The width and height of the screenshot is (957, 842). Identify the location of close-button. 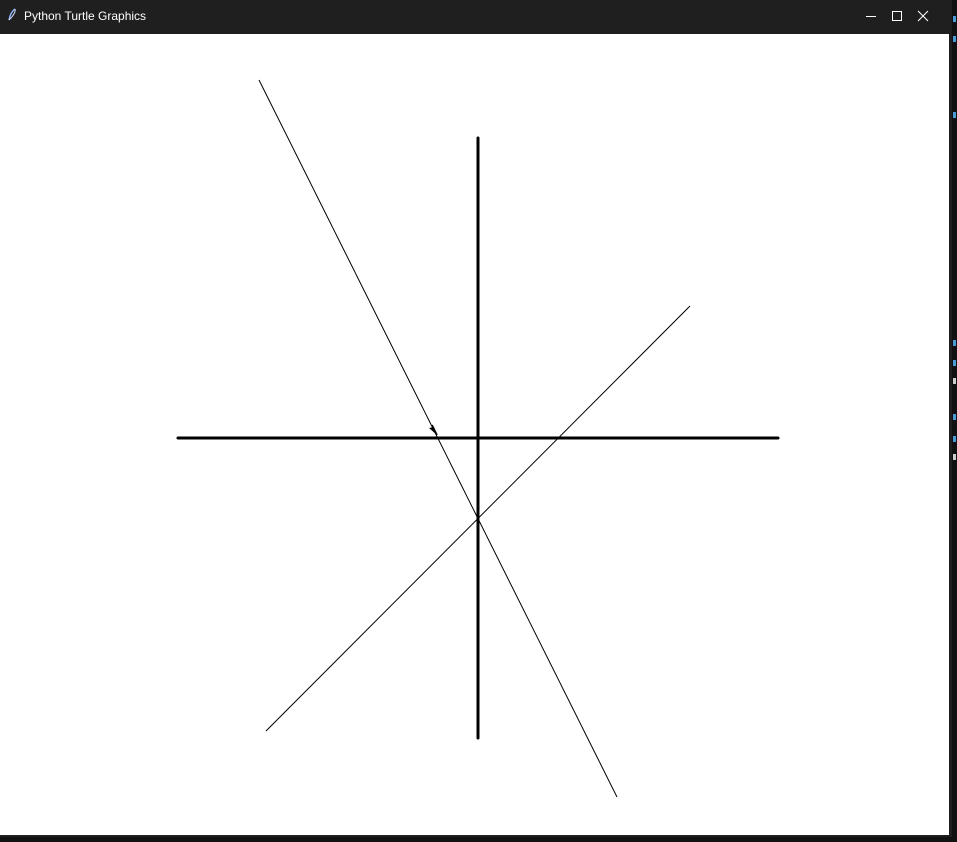
(923, 16).